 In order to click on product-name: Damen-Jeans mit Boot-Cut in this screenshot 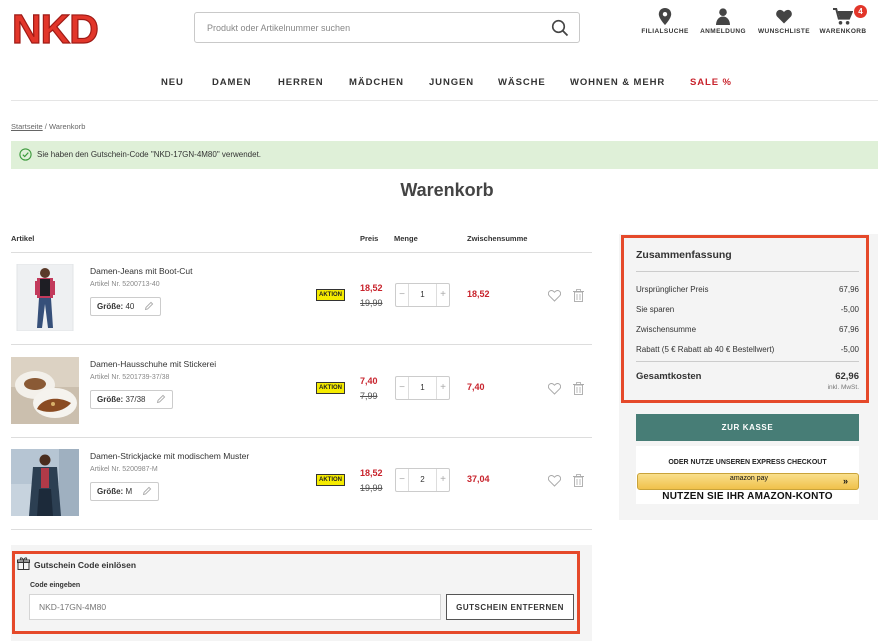, I will do `click(141, 271)`.